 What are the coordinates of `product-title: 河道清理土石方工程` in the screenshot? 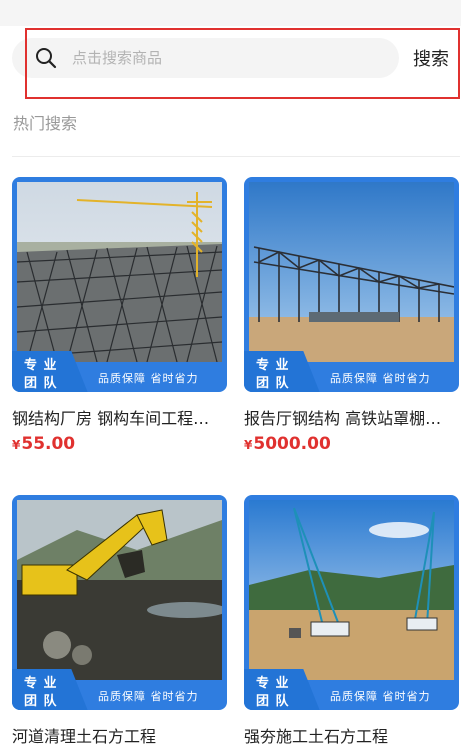 It's located at (120, 735).